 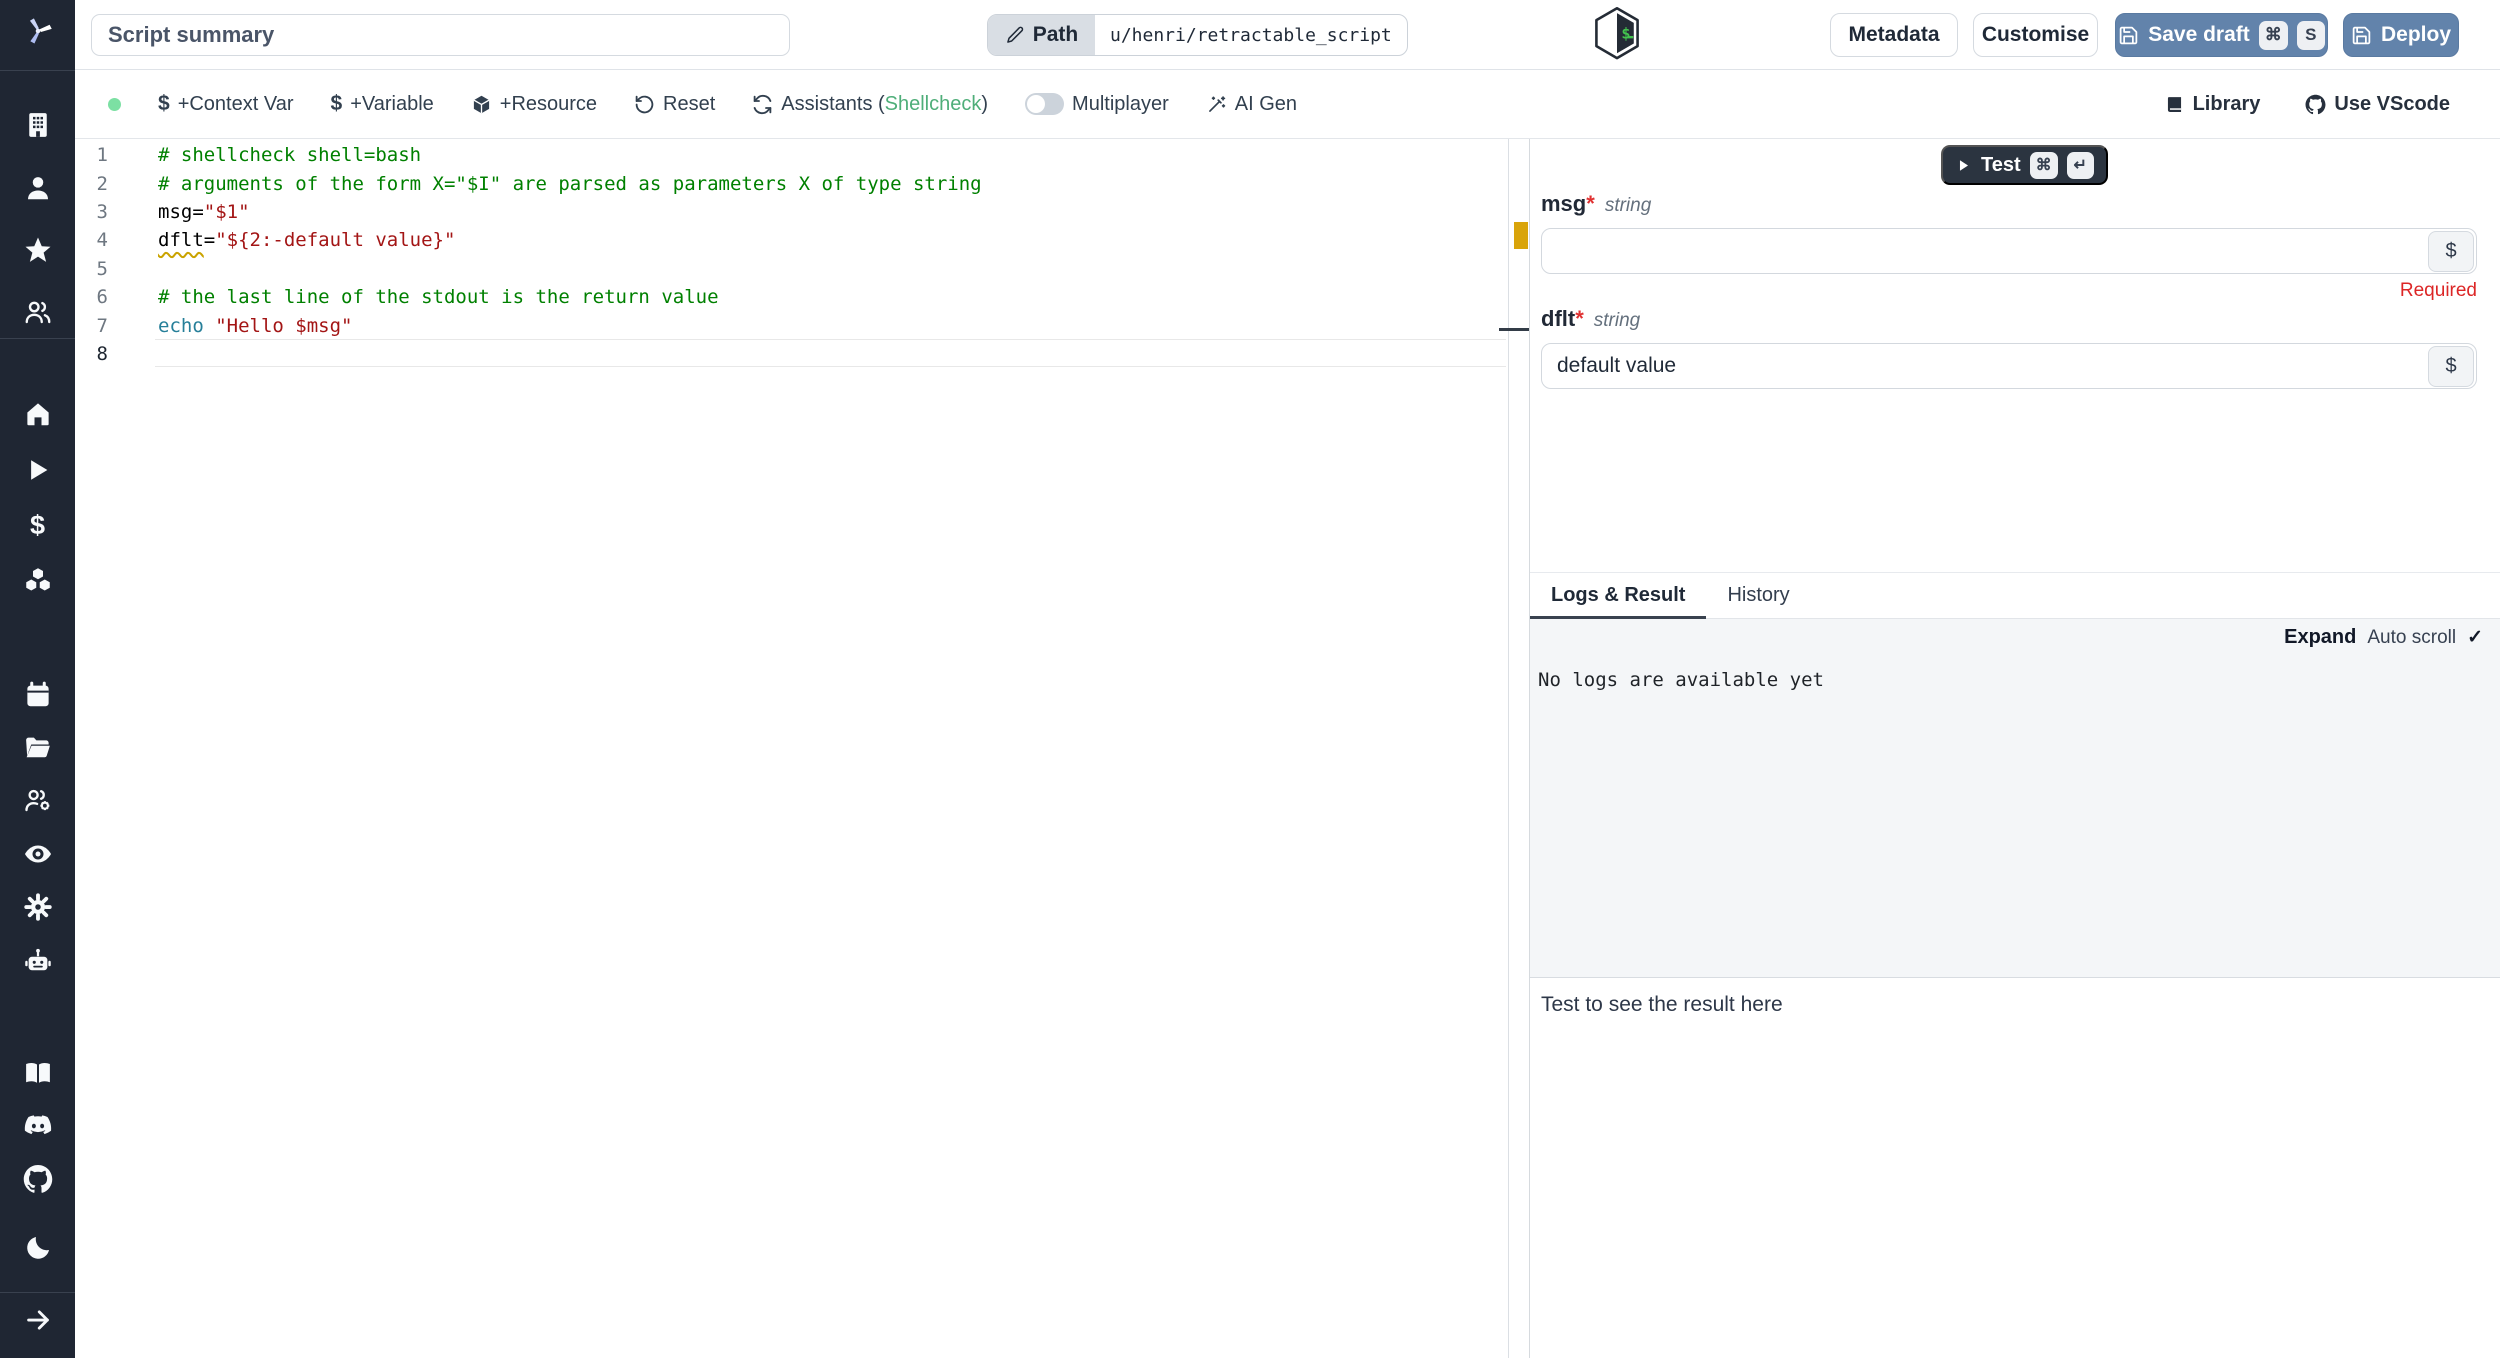 I want to click on library-button: Library, so click(x=2212, y=104).